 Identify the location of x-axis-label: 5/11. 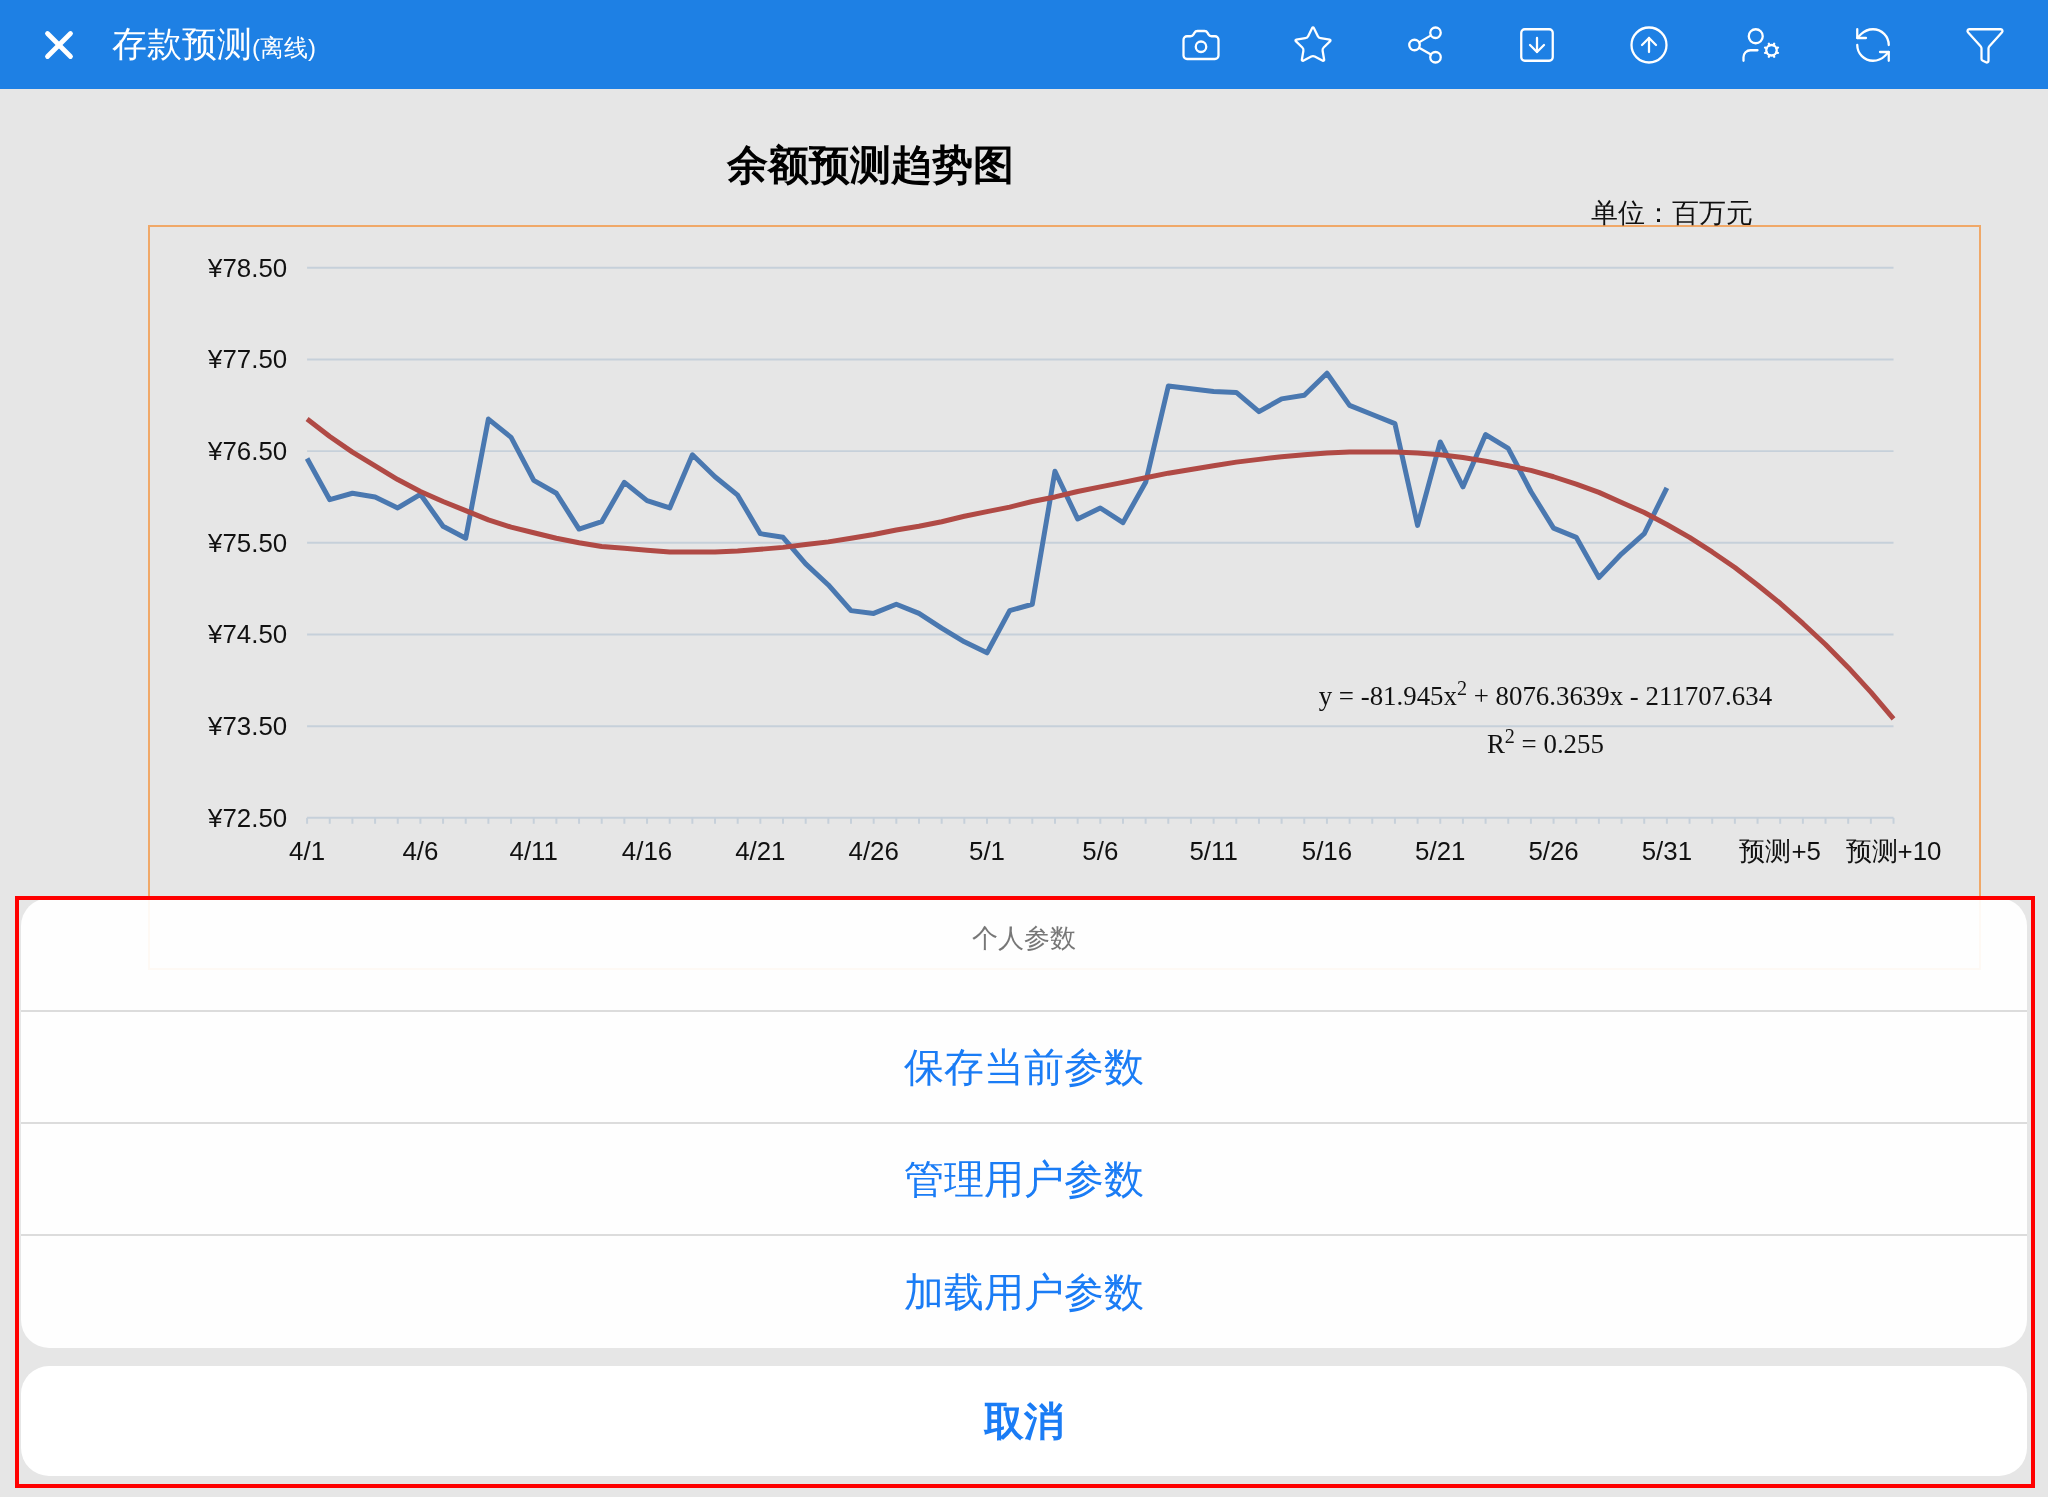
(1213, 850).